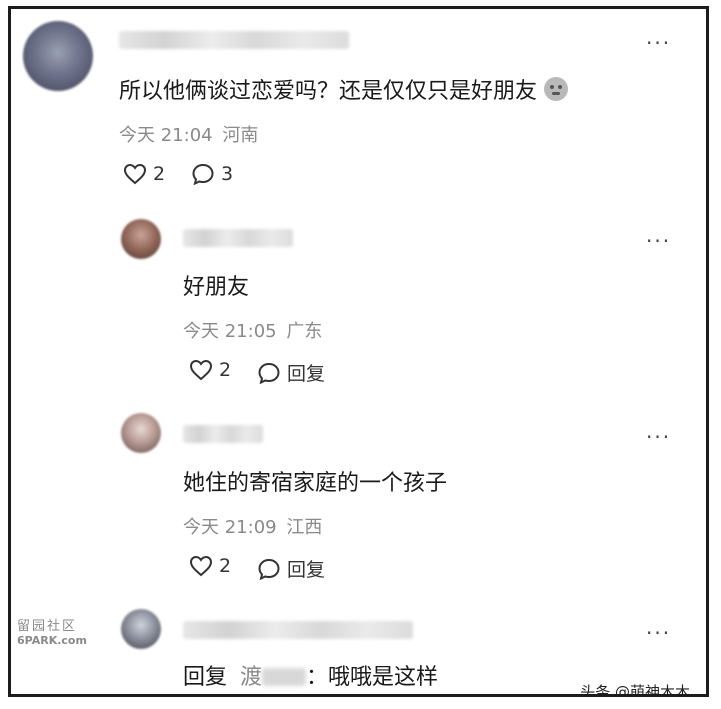 This screenshot has width=721, height=709. I want to click on reply-text: ：哦哦是这样, so click(372, 677).